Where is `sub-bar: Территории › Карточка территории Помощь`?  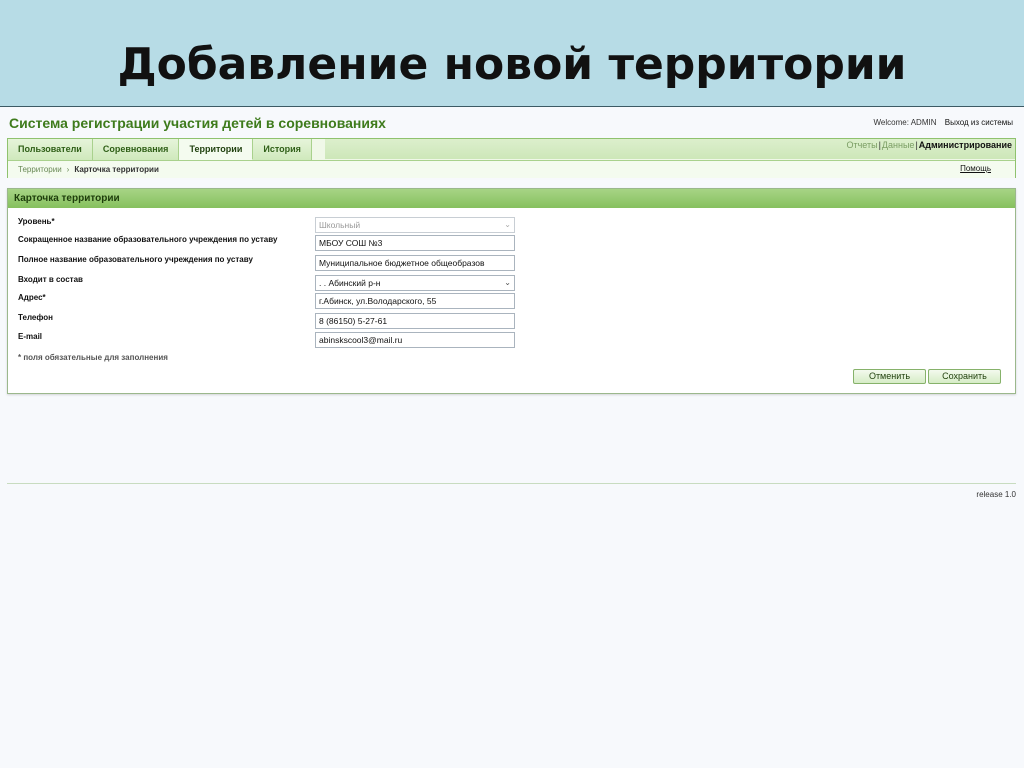 sub-bar: Территории › Карточка территории Помощь is located at coordinates (511, 169).